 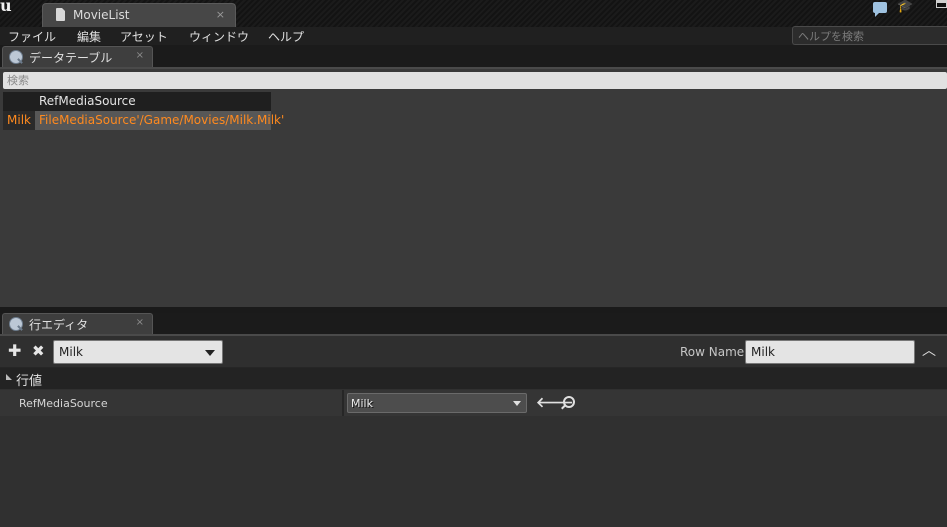 What do you see at coordinates (71, 58) in the screenshot?
I see `tab-label: データテーブル` at bounding box center [71, 58].